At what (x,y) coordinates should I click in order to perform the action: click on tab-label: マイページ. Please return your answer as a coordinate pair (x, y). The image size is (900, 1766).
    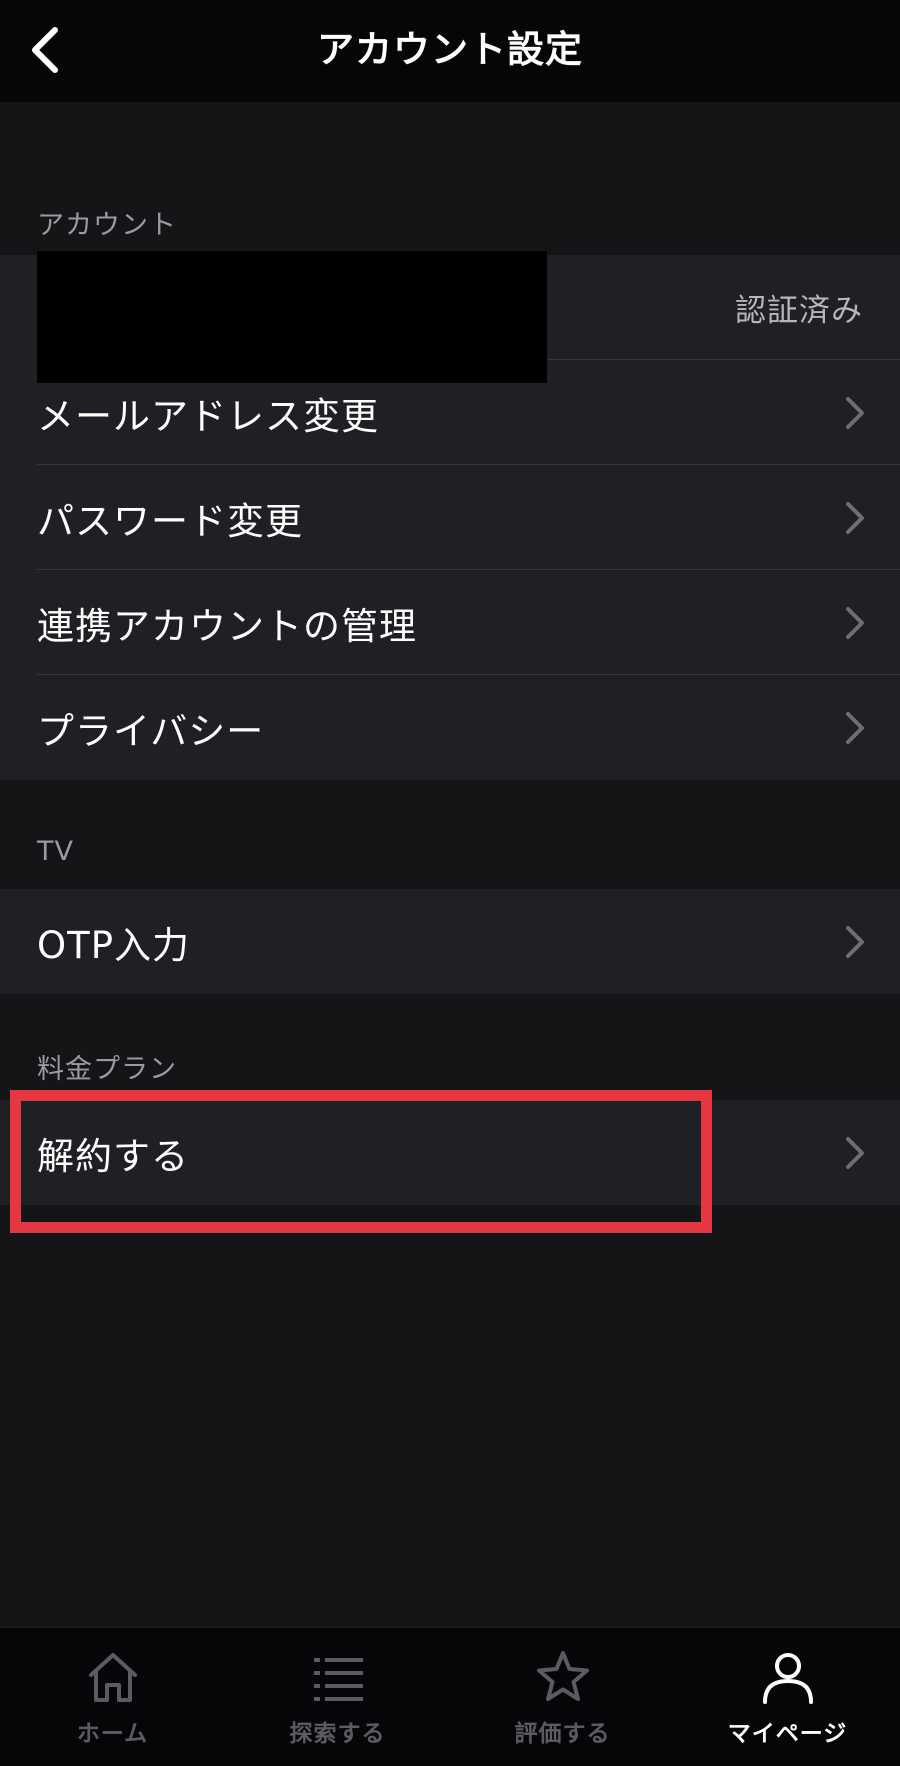
    Looking at the image, I should click on (787, 1734).